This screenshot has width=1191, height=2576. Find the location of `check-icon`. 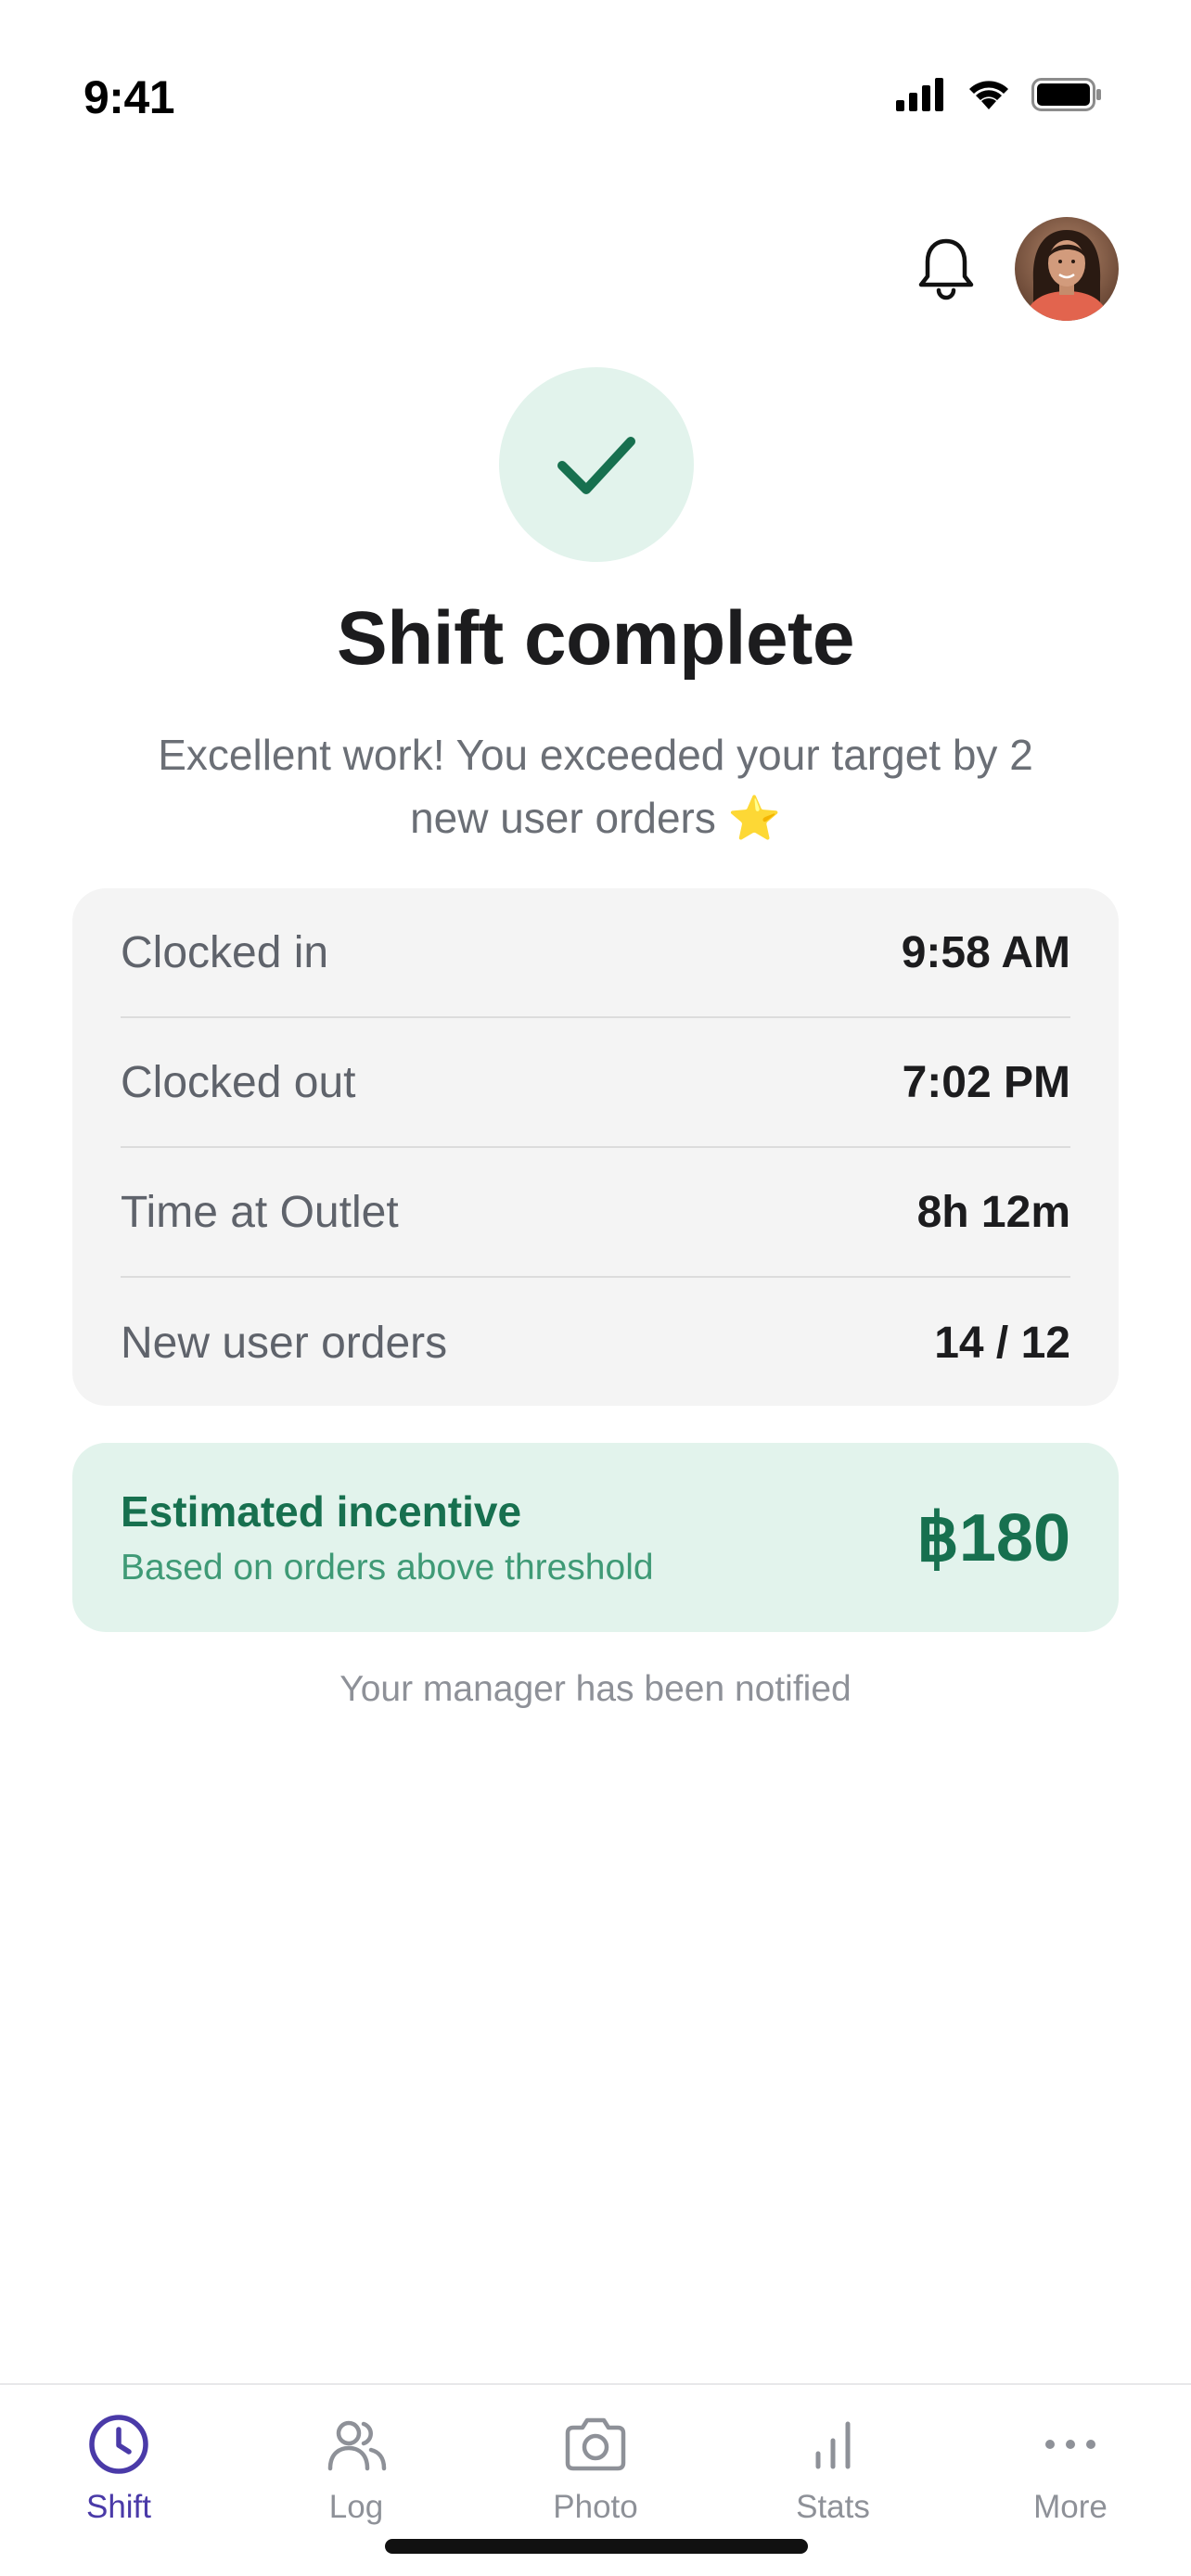

check-icon is located at coordinates (596, 465).